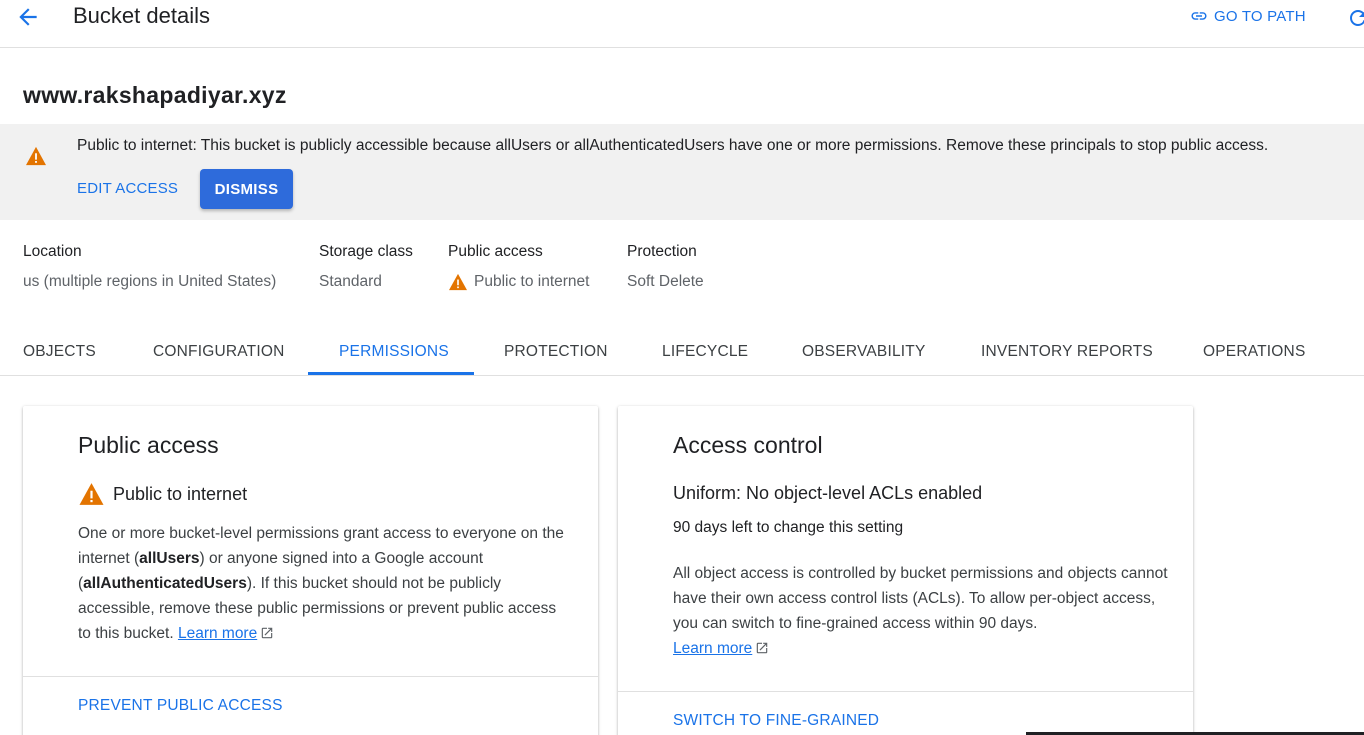 This screenshot has height=735, width=1364. Describe the element at coordinates (350, 281) in the screenshot. I see `storage-class-value: Standard` at that location.